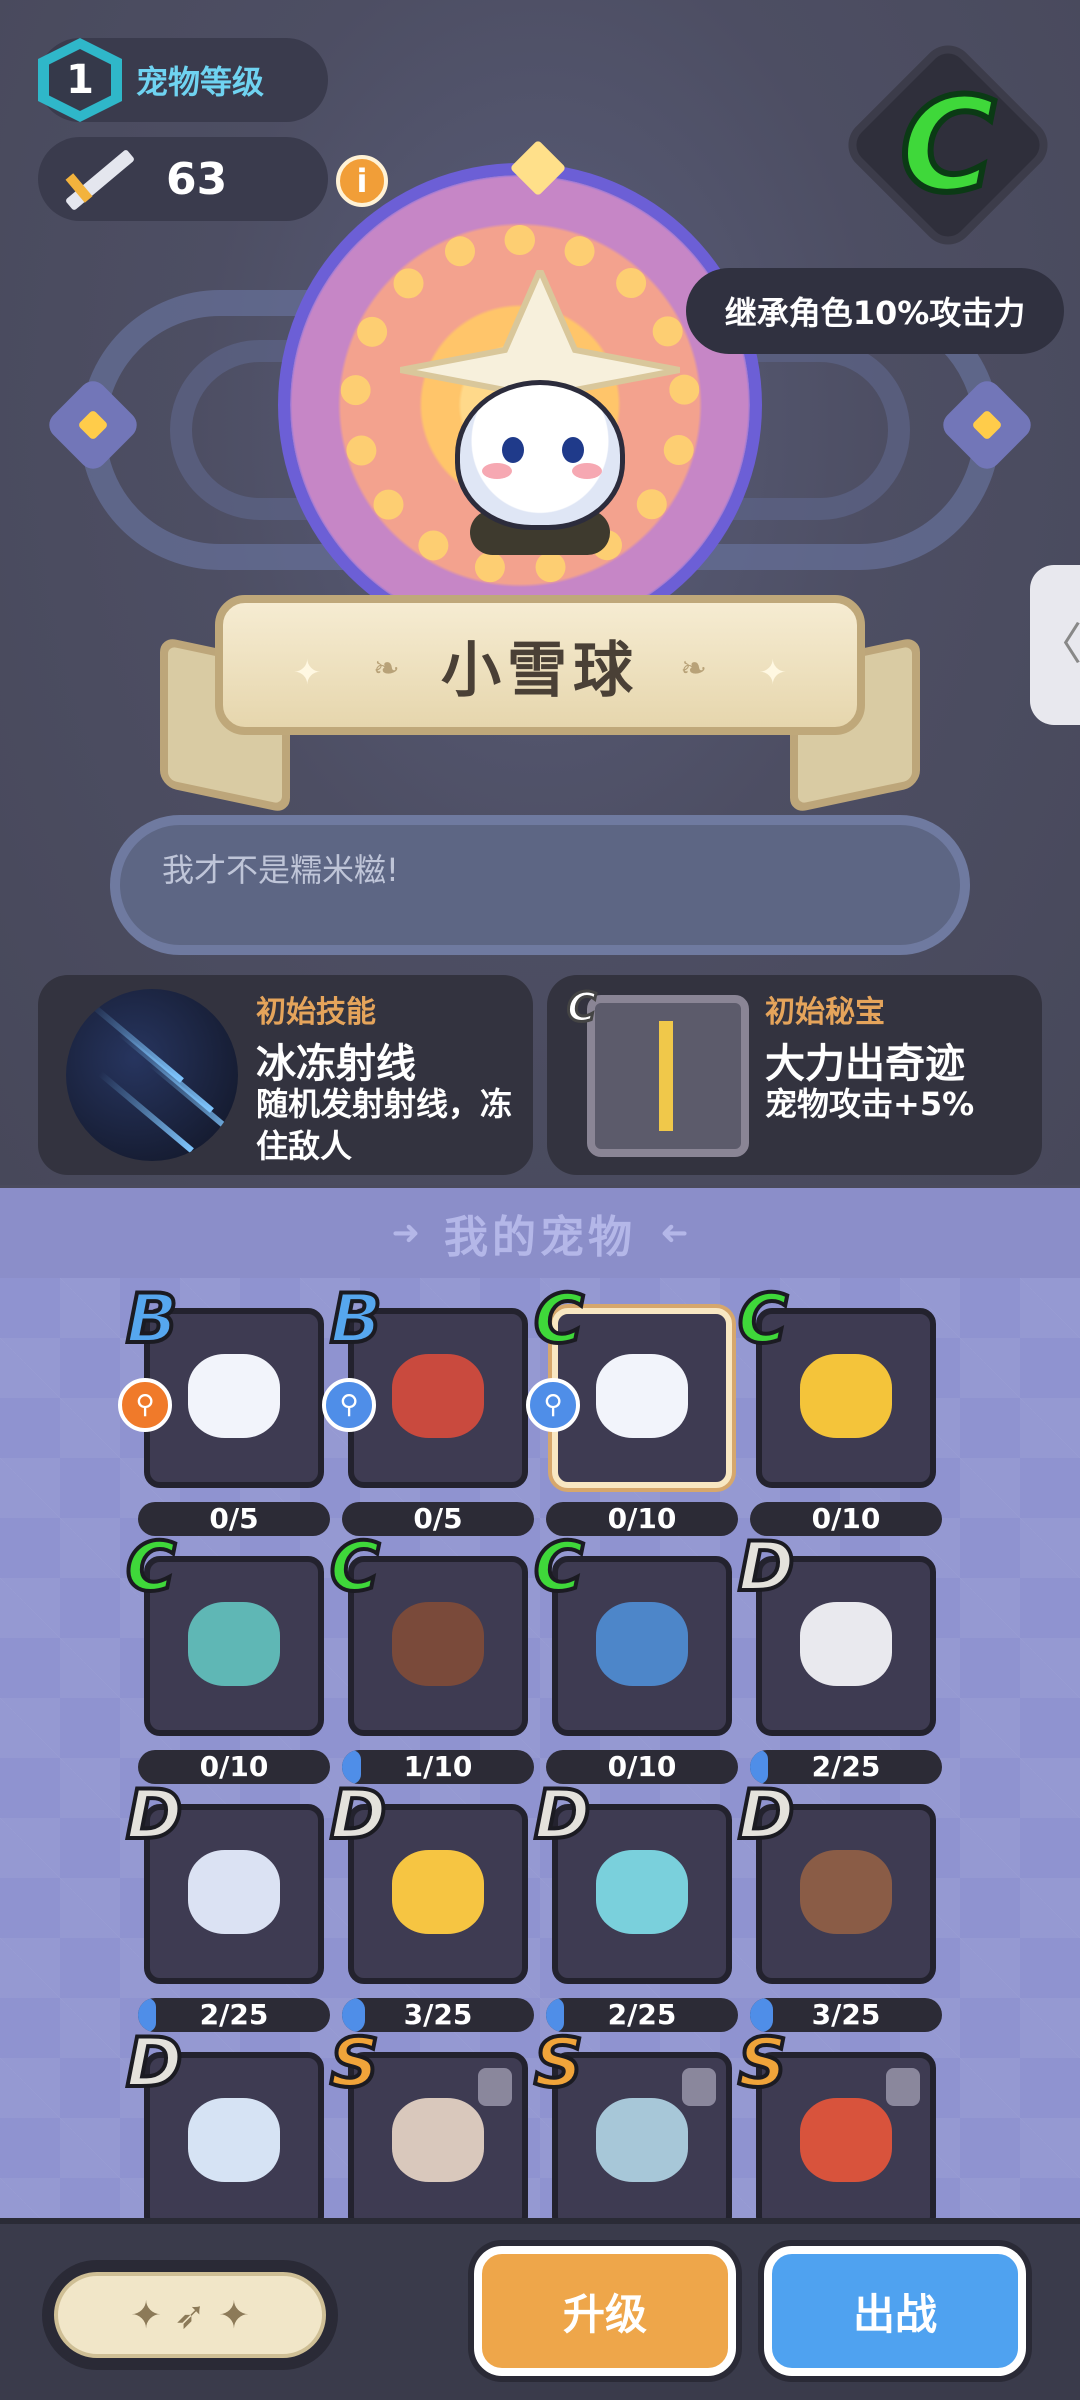 Image resolution: width=1080 pixels, height=2400 pixels. What do you see at coordinates (540, 455) in the screenshot?
I see `pet-snowball-sprite` at bounding box center [540, 455].